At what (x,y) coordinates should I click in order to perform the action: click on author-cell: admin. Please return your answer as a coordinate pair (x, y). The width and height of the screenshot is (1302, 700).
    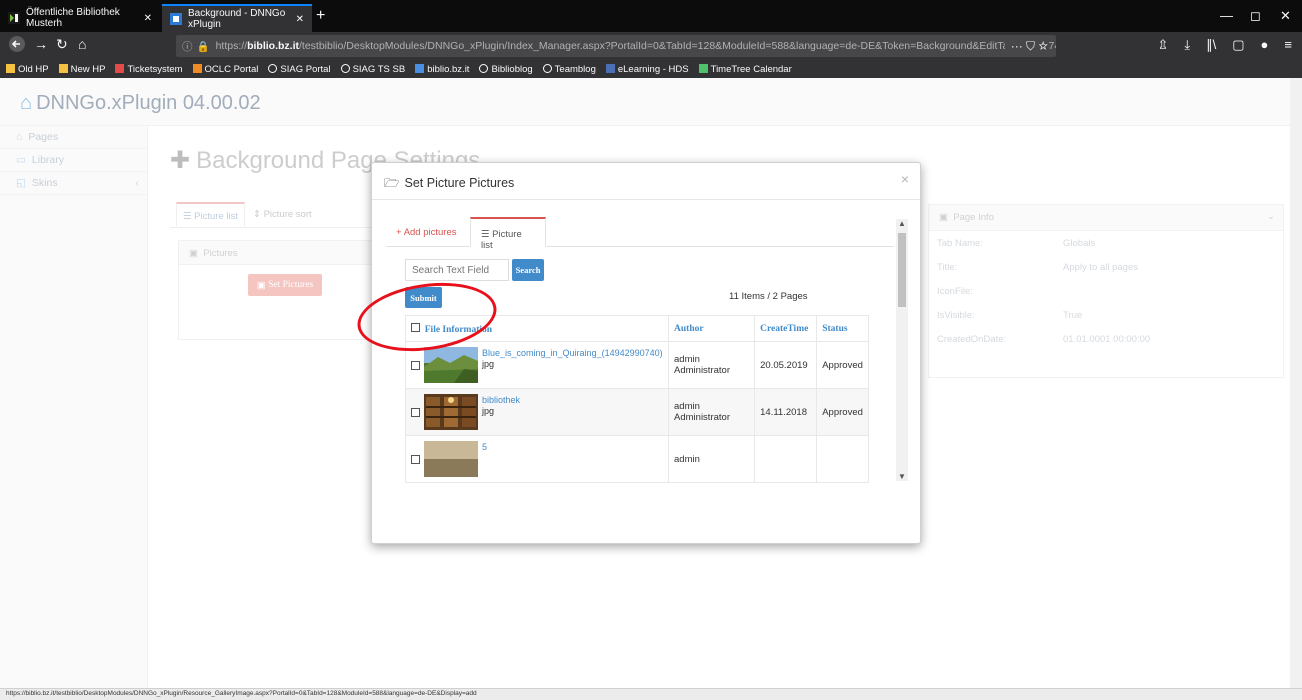
    Looking at the image, I should click on (712, 459).